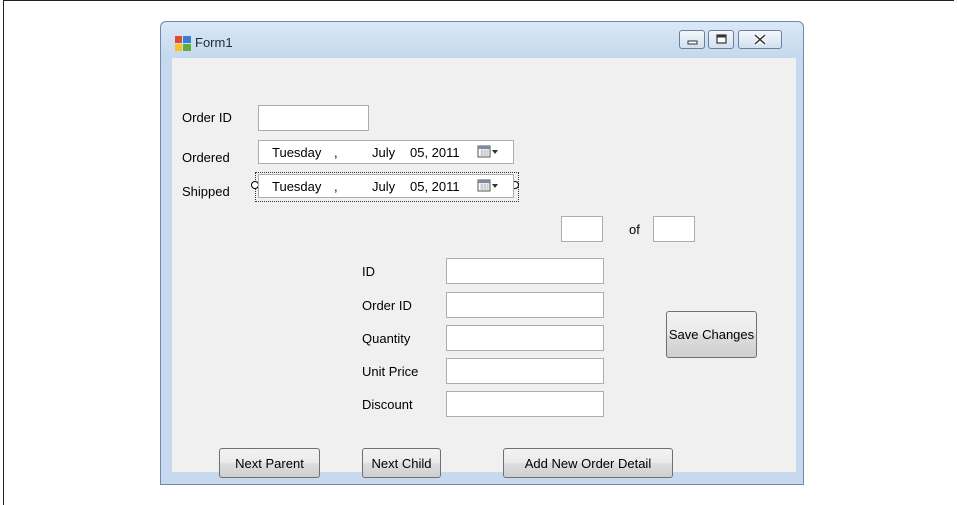 This screenshot has width=957, height=505. I want to click on detail-order-id-label: Order ID, so click(387, 305).